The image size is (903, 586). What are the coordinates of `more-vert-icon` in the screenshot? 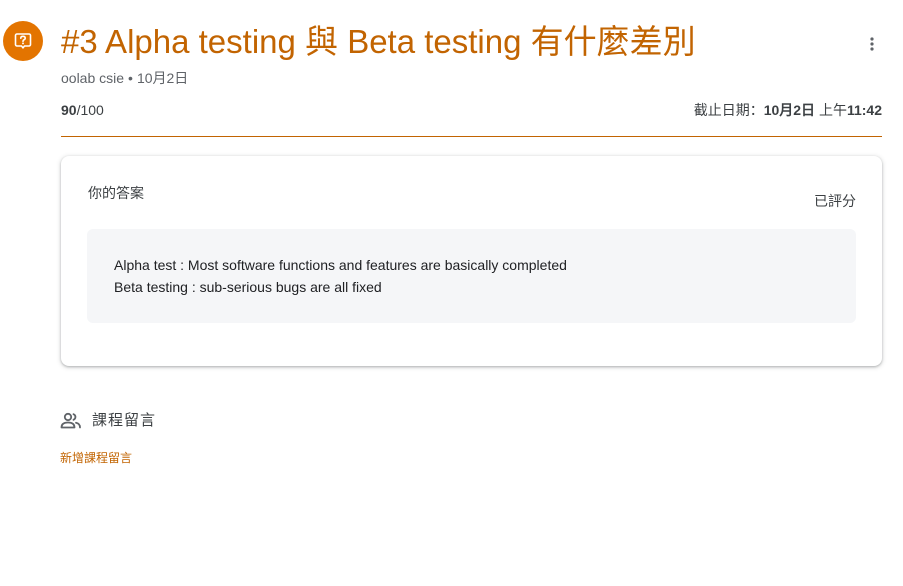 It's located at (872, 44).